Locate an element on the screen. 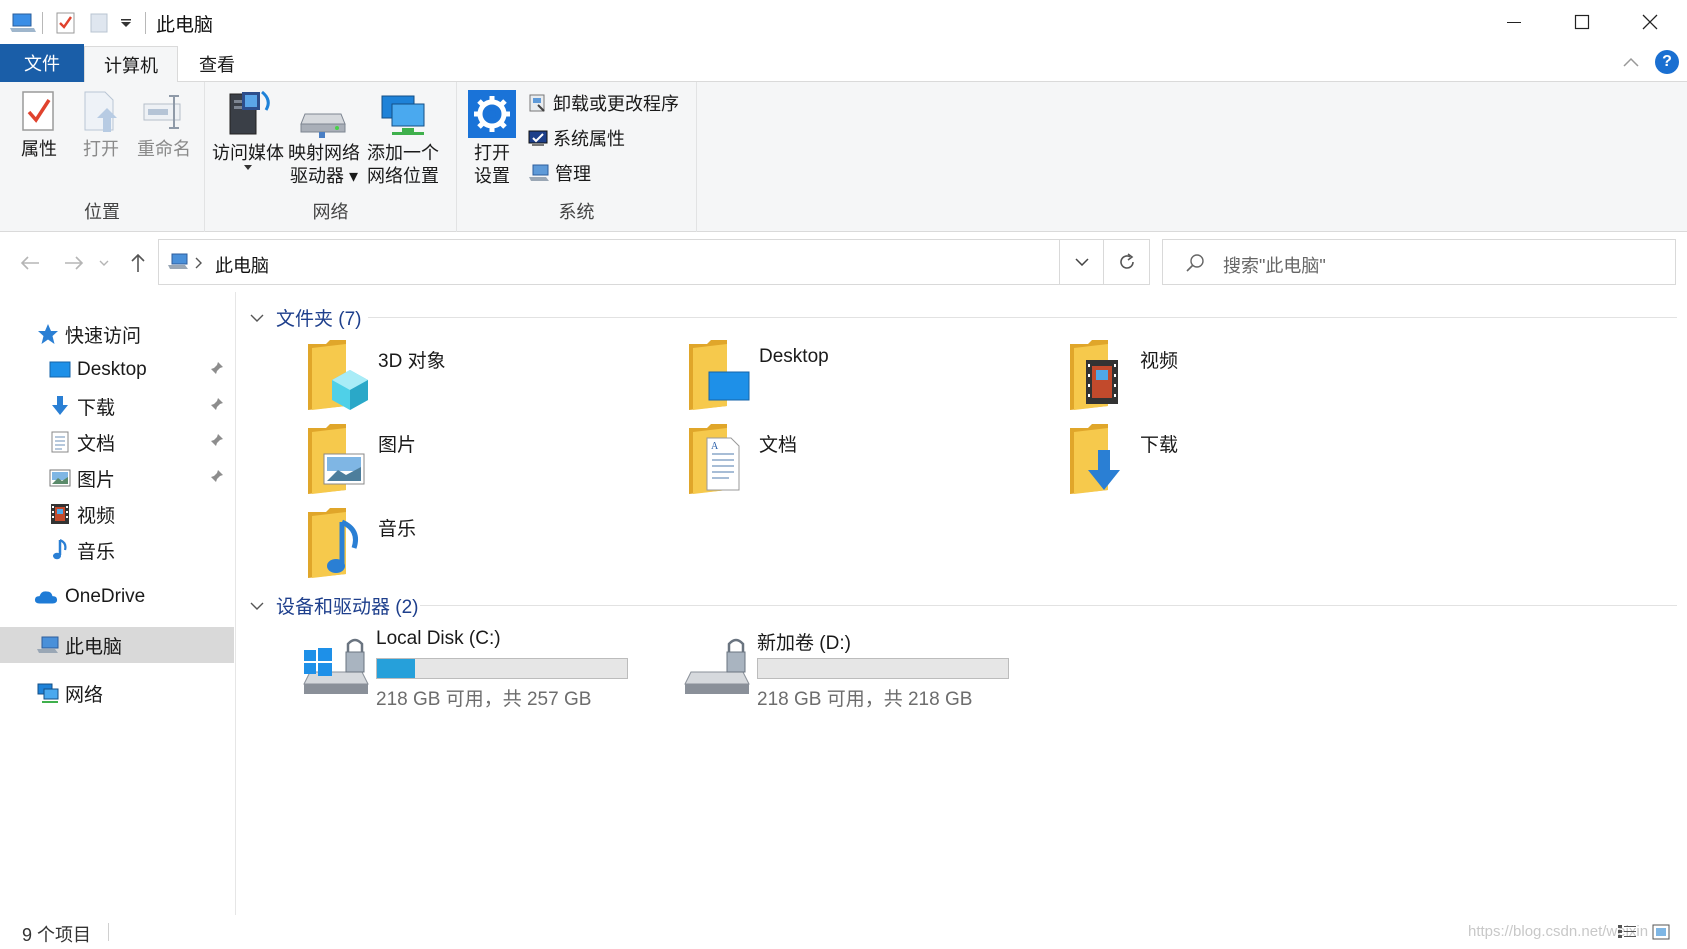 The height and width of the screenshot is (949, 1687). back-arrow-icon is located at coordinates (30, 263).